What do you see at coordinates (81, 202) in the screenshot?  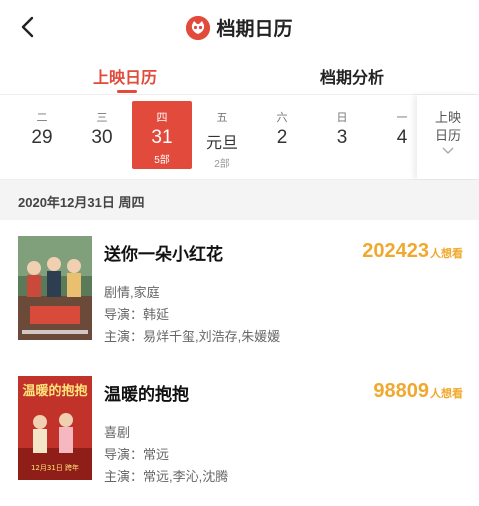 I see `date-section-label: 2020年12月31日 周四` at bounding box center [81, 202].